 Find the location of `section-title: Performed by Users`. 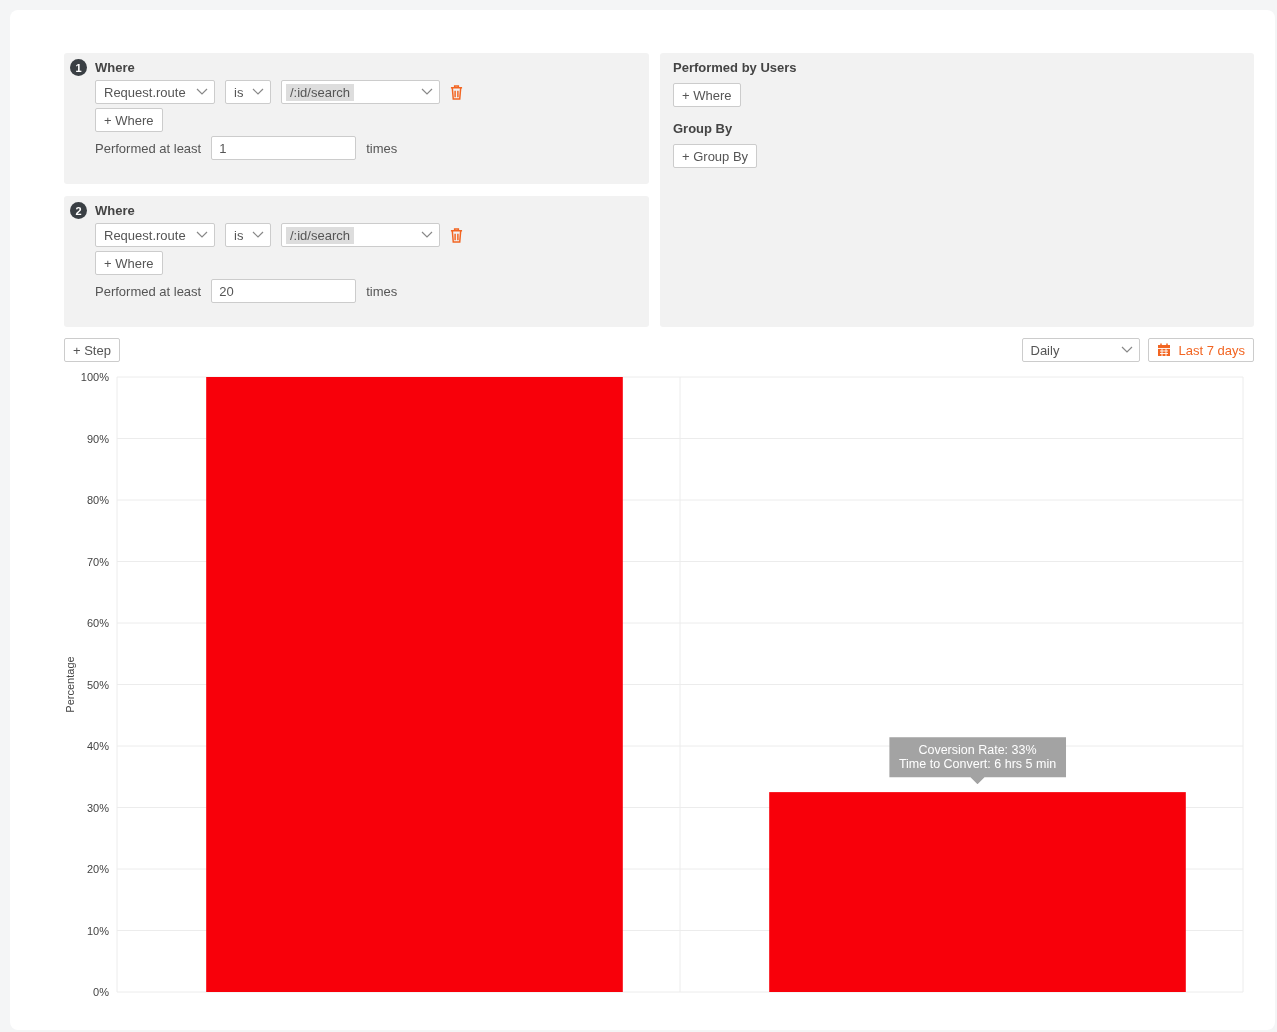

section-title: Performed by Users is located at coordinates (735, 67).